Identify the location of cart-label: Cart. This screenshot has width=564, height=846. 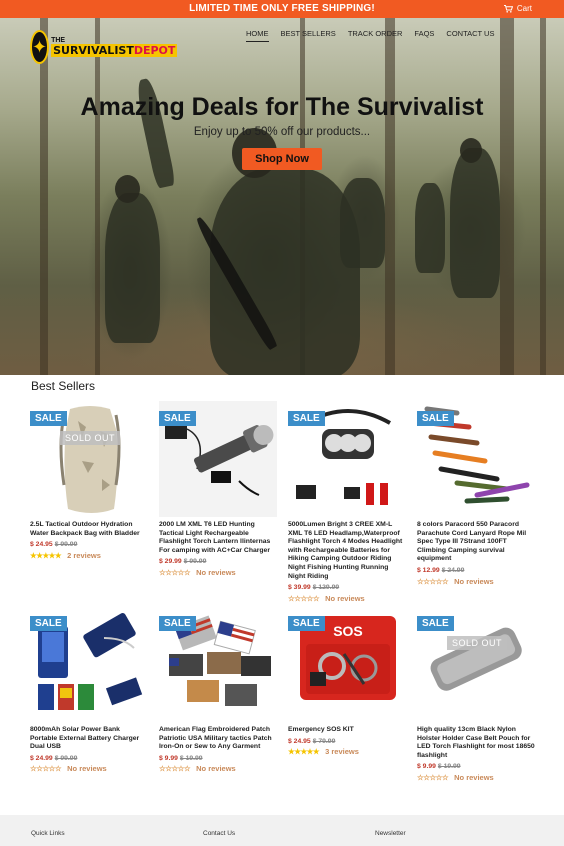
(524, 8).